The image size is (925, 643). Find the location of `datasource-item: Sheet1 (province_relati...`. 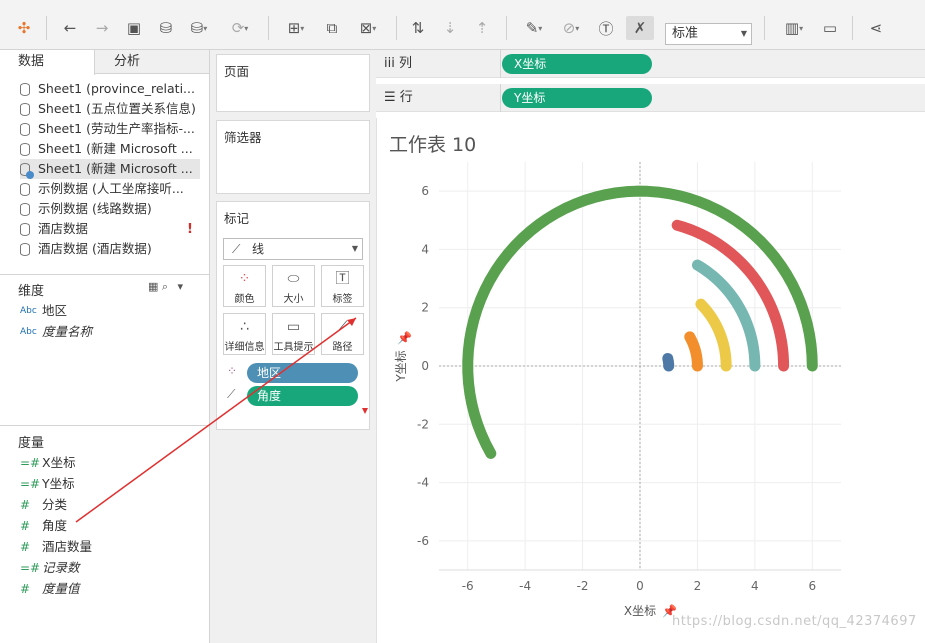

datasource-item: Sheet1 (province_relati... is located at coordinates (110, 89).